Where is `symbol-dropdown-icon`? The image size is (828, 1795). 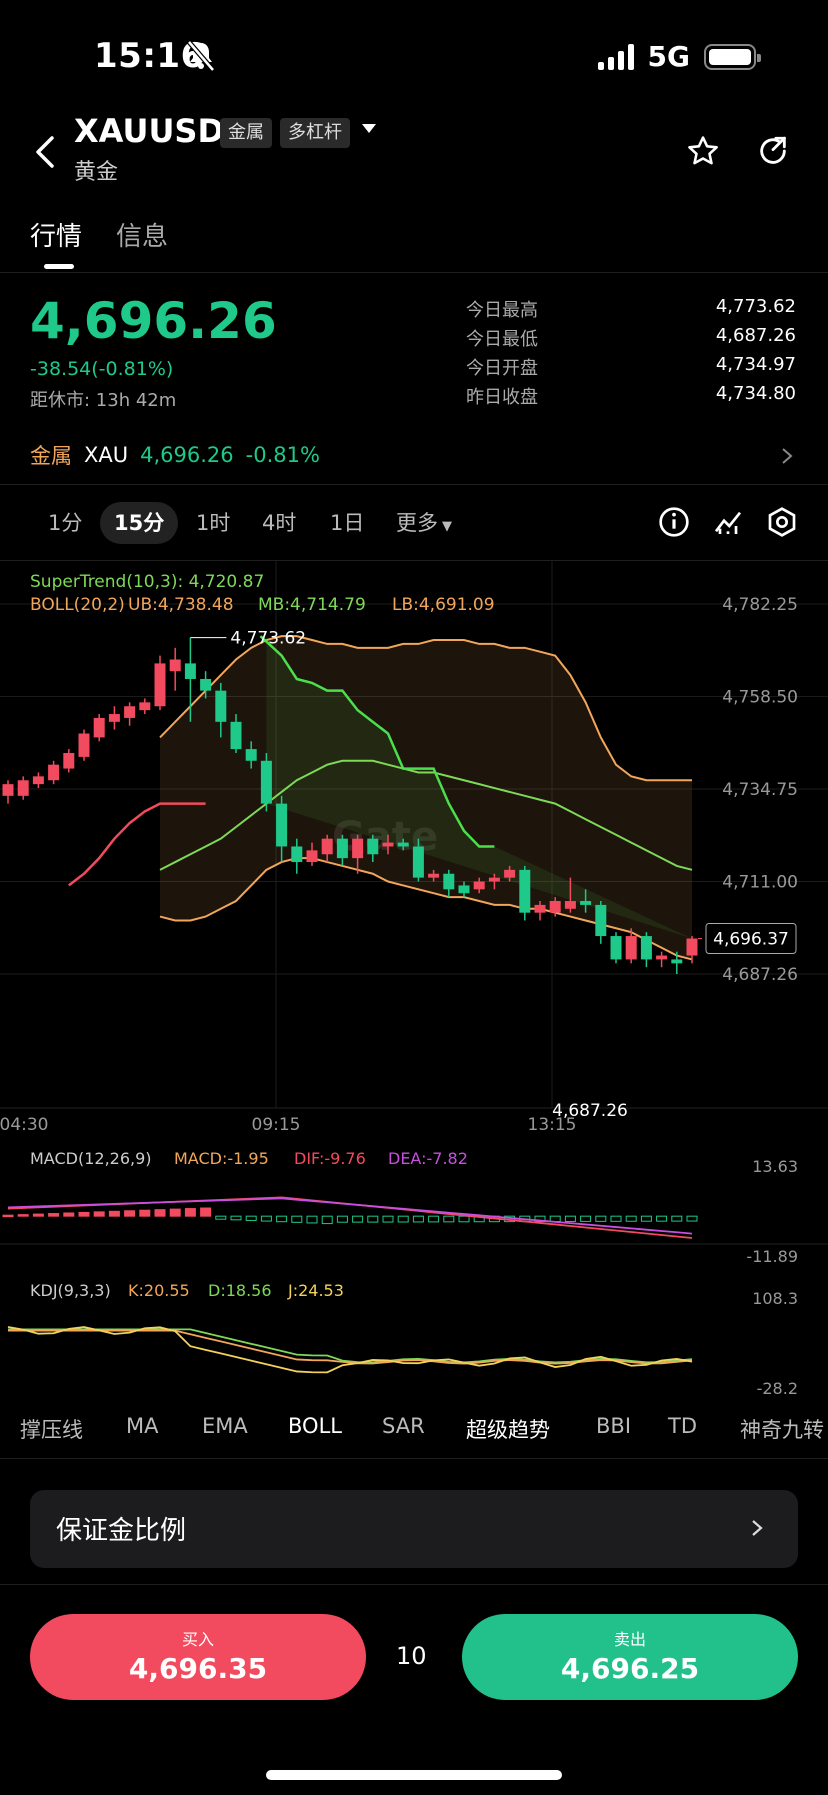 symbol-dropdown-icon is located at coordinates (369, 128).